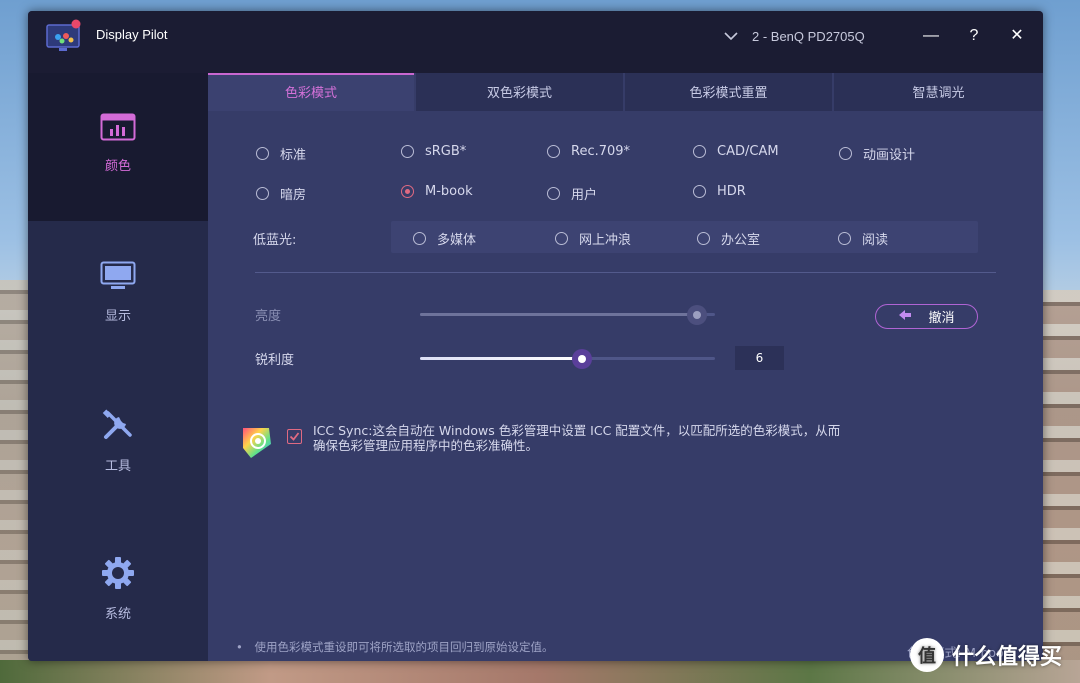  I want to click on radio-office: 办公室, so click(728, 238).